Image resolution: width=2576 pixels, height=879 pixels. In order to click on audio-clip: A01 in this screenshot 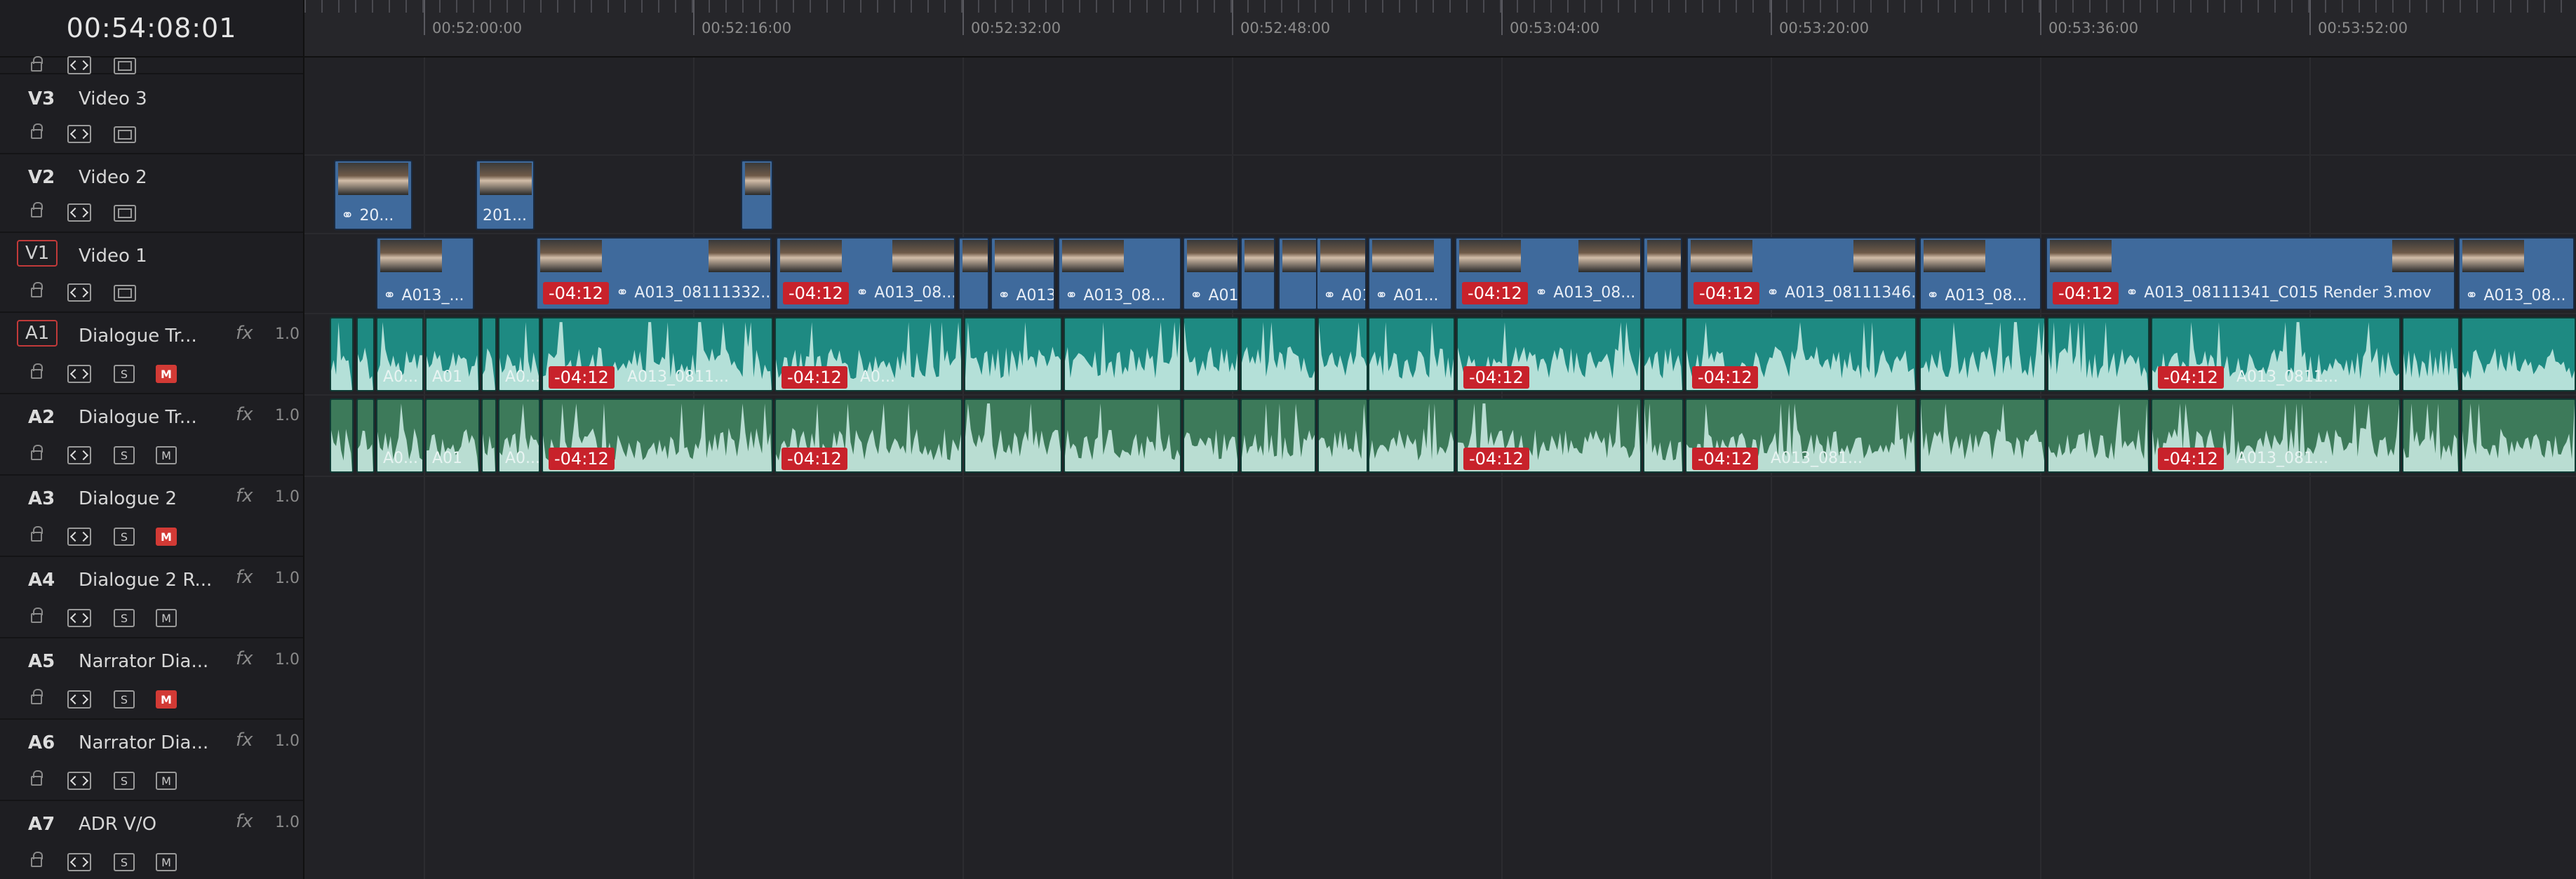, I will do `click(452, 435)`.